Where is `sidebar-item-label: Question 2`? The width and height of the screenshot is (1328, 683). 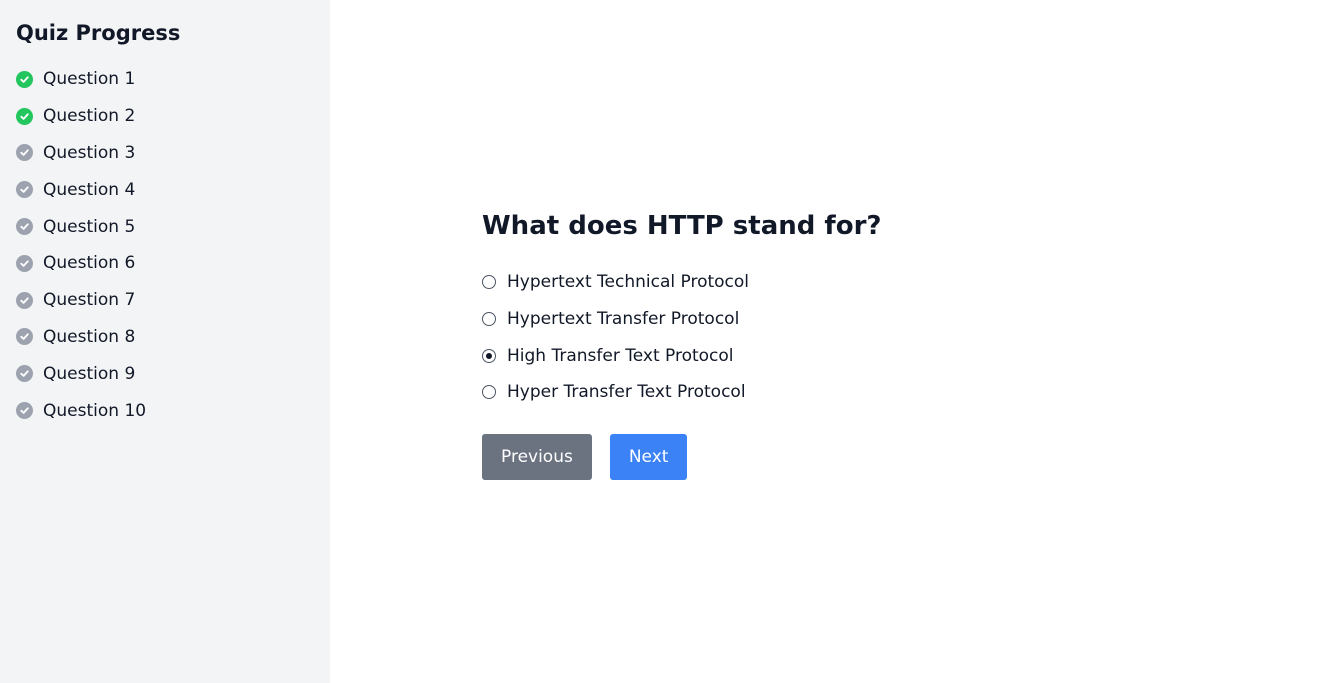 sidebar-item-label: Question 2 is located at coordinates (89, 116).